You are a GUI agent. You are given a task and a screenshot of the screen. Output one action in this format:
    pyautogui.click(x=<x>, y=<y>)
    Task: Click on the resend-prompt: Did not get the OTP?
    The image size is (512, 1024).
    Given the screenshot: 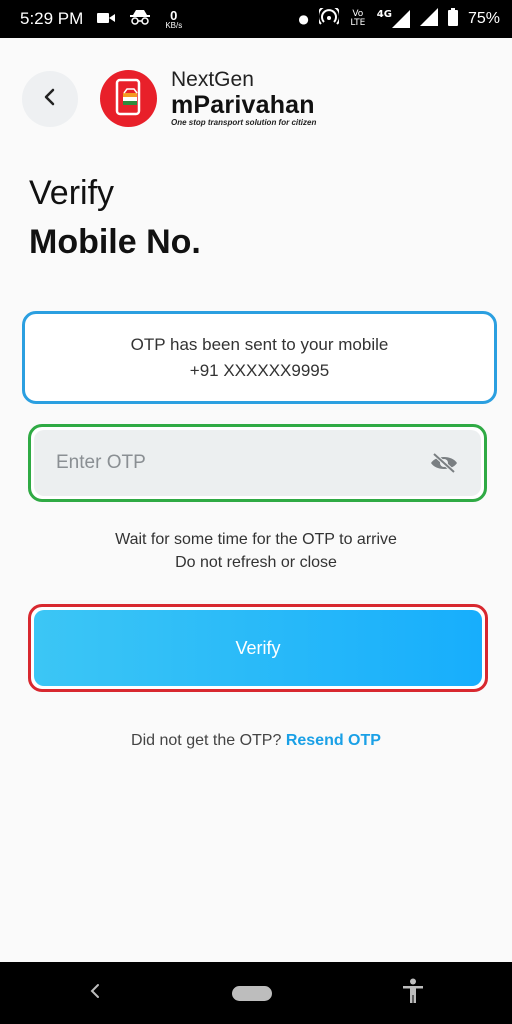 What is the action you would take?
    pyautogui.click(x=206, y=740)
    